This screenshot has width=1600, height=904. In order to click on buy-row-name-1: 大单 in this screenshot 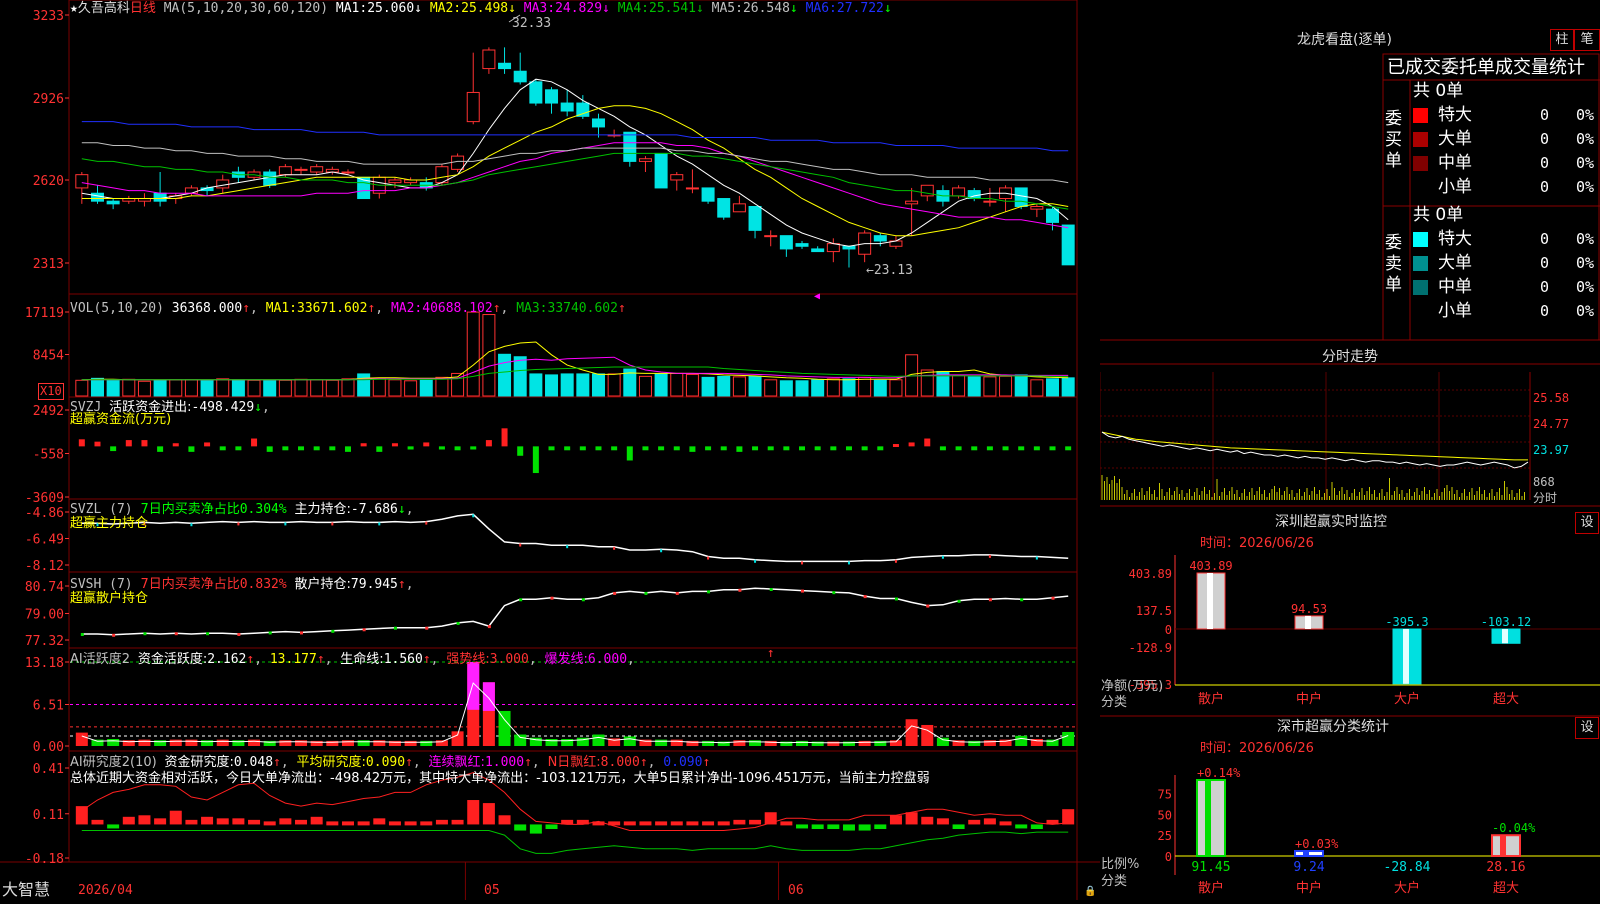, I will do `click(1455, 139)`.